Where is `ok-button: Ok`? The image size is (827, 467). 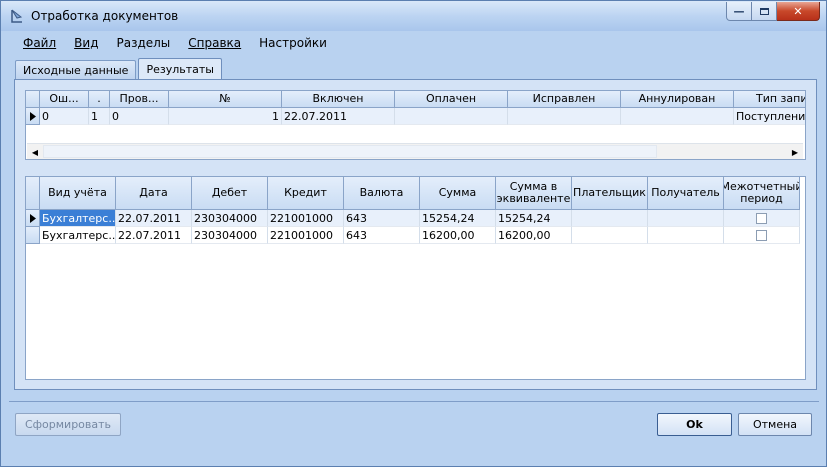 ok-button: Ok is located at coordinates (694, 424).